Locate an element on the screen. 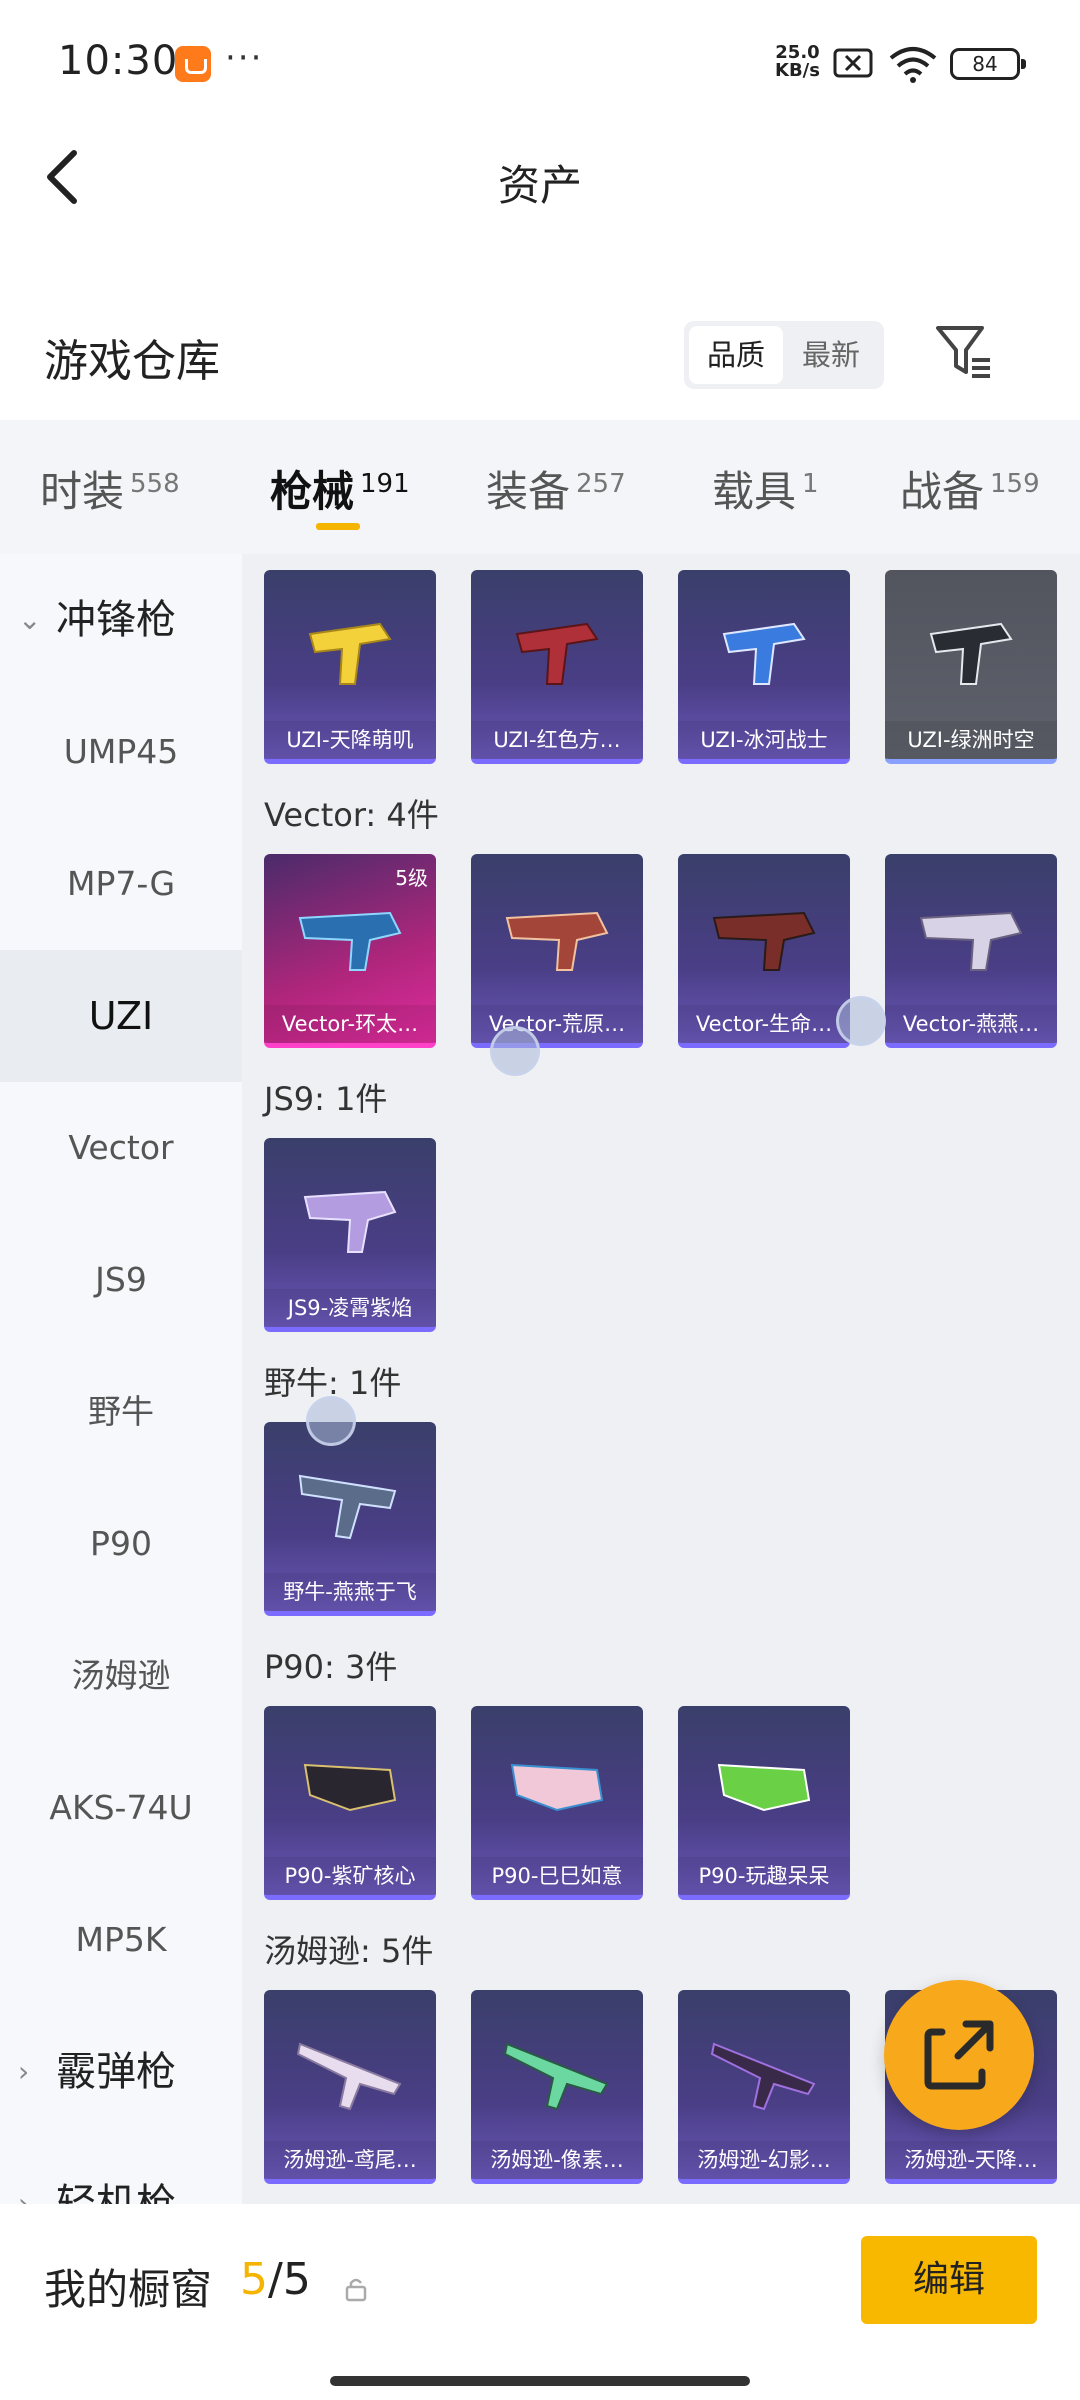 This screenshot has width=1080, height=2400. network-speed-unit: KB/s is located at coordinates (797, 70).